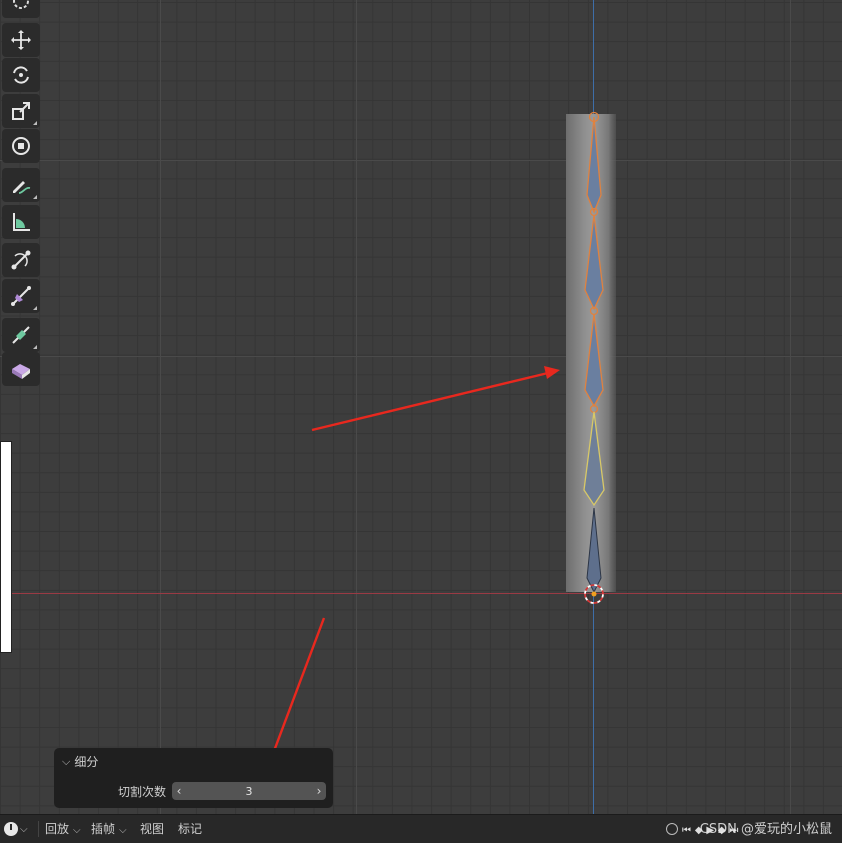 Image resolution: width=842 pixels, height=843 pixels. I want to click on measure-icon, so click(21, 222).